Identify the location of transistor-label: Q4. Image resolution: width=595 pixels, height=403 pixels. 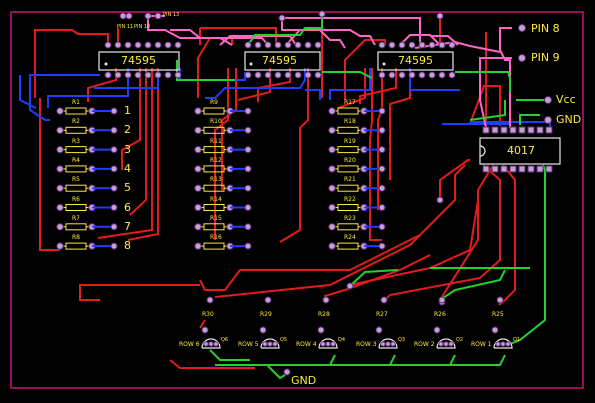
(342, 340).